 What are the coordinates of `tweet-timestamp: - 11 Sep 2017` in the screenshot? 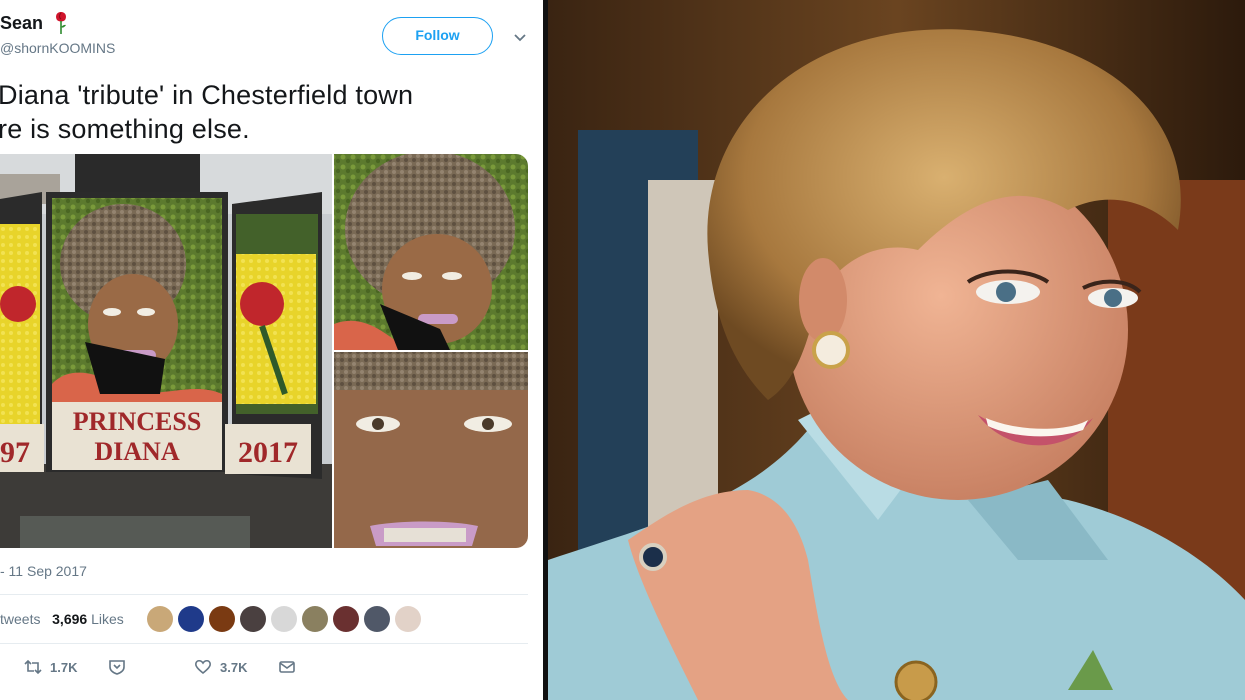 It's located at (43, 571).